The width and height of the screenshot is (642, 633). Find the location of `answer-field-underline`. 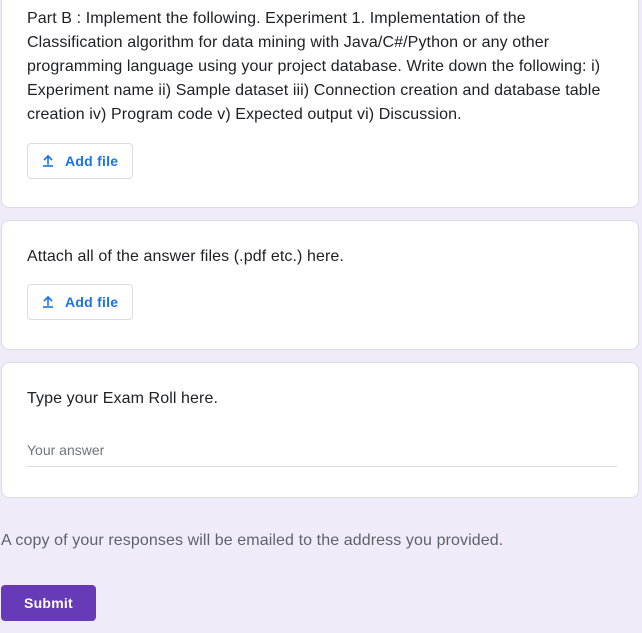

answer-field-underline is located at coordinates (322, 451).